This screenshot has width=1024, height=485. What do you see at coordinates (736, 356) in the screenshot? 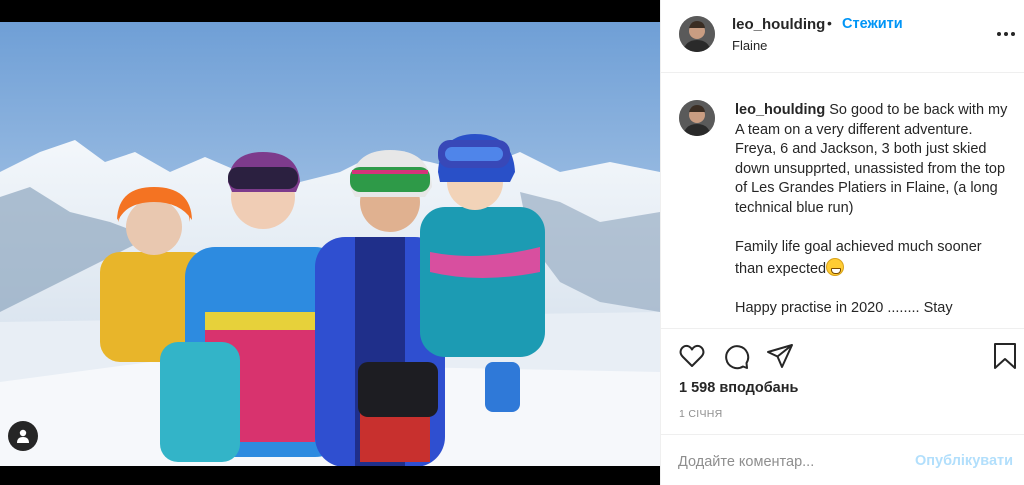
I see `comment-icon` at bounding box center [736, 356].